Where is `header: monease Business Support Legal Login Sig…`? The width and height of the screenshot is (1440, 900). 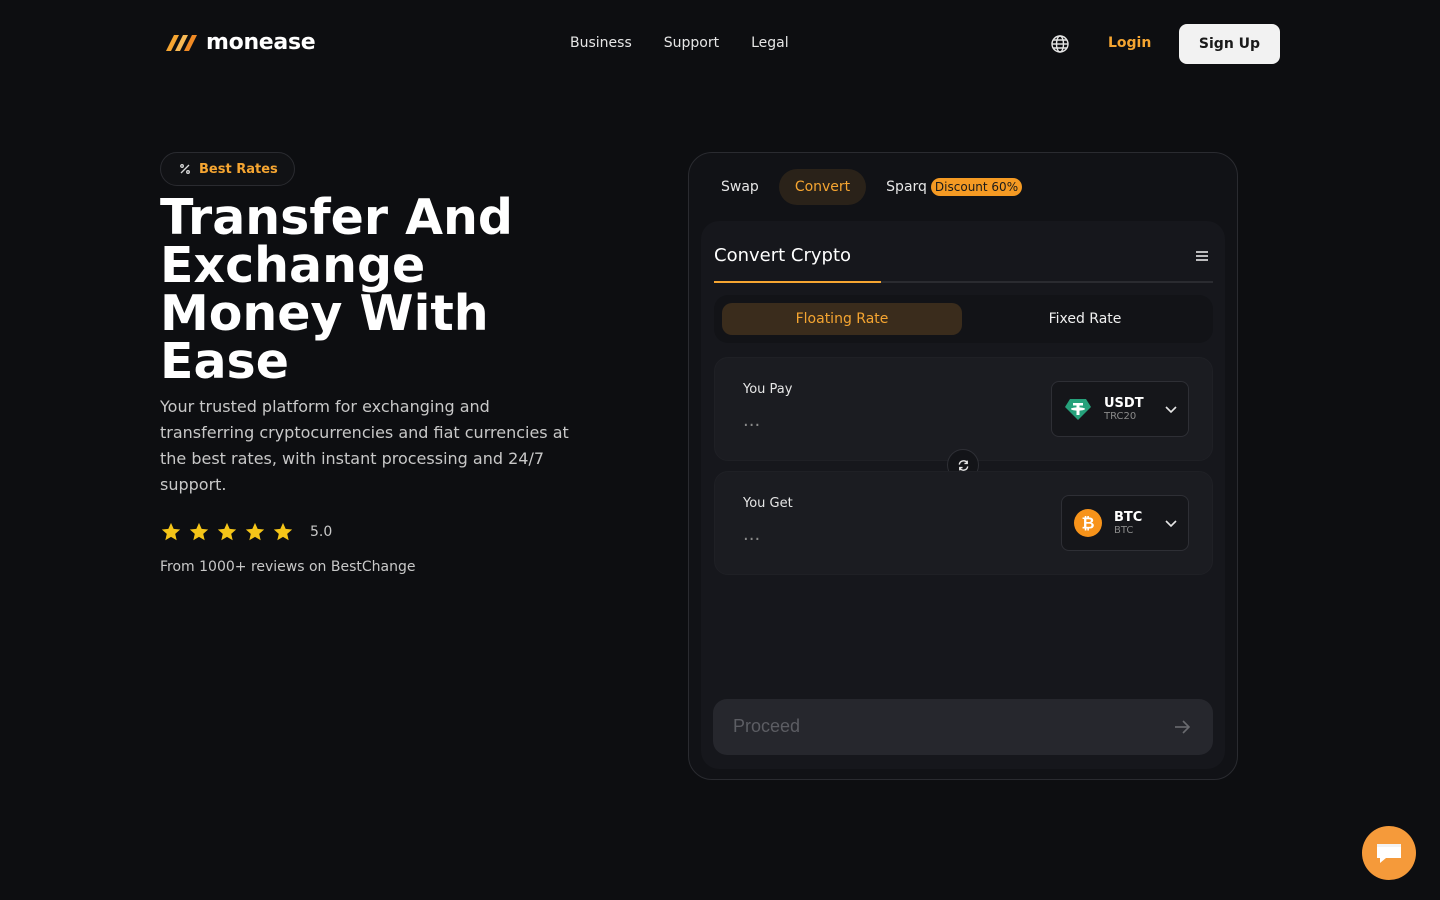 header: monease Business Support Legal Login Sig… is located at coordinates (720, 44).